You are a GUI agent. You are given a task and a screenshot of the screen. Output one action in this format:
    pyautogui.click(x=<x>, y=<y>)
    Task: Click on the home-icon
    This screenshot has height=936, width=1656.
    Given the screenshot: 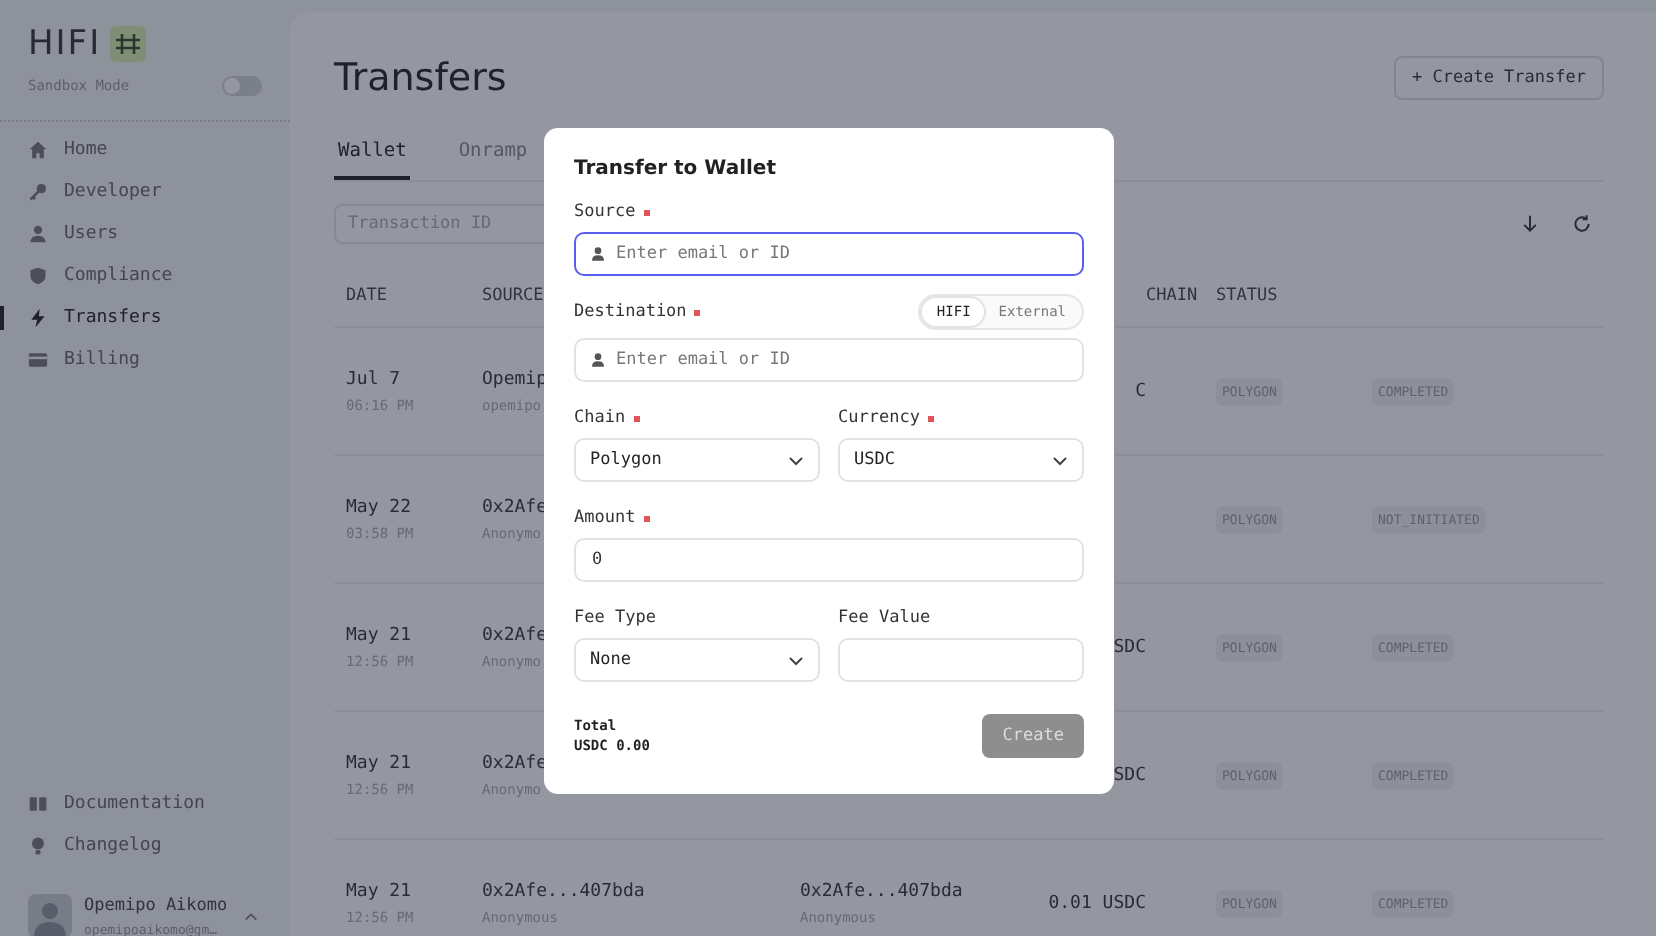 What is the action you would take?
    pyautogui.click(x=38, y=150)
    